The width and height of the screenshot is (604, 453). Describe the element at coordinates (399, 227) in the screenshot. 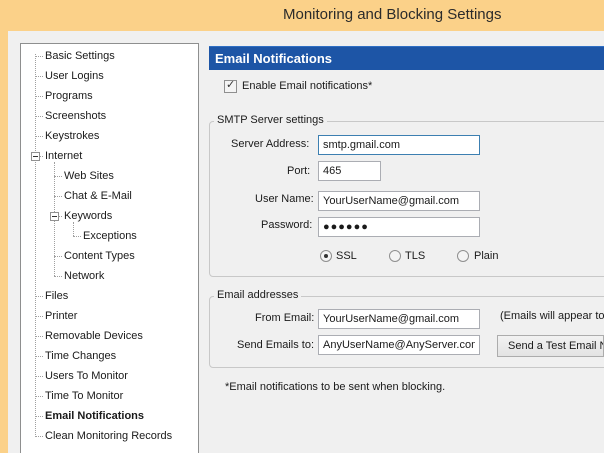

I see `password-input` at that location.